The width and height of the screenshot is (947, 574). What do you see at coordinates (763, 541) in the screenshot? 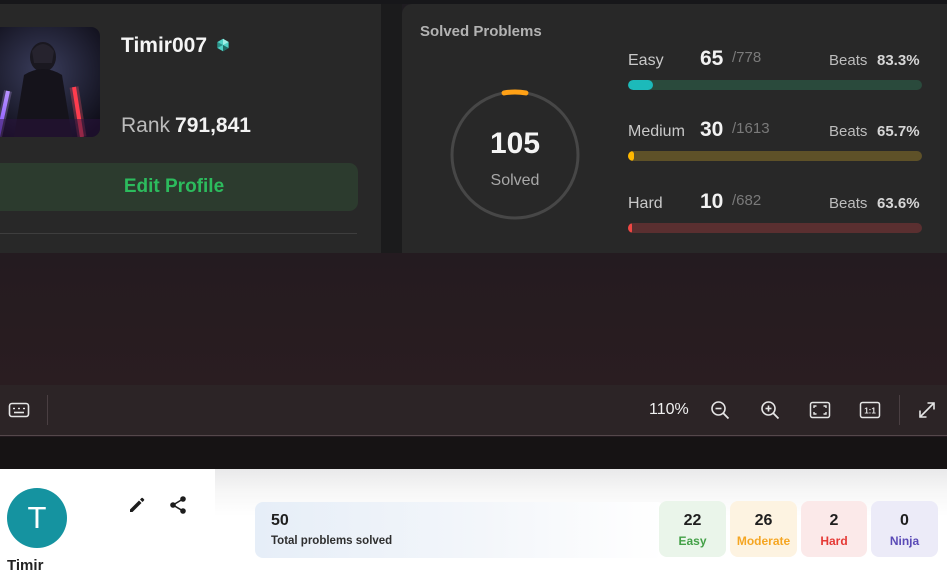
I see `stat-label: Moderate` at bounding box center [763, 541].